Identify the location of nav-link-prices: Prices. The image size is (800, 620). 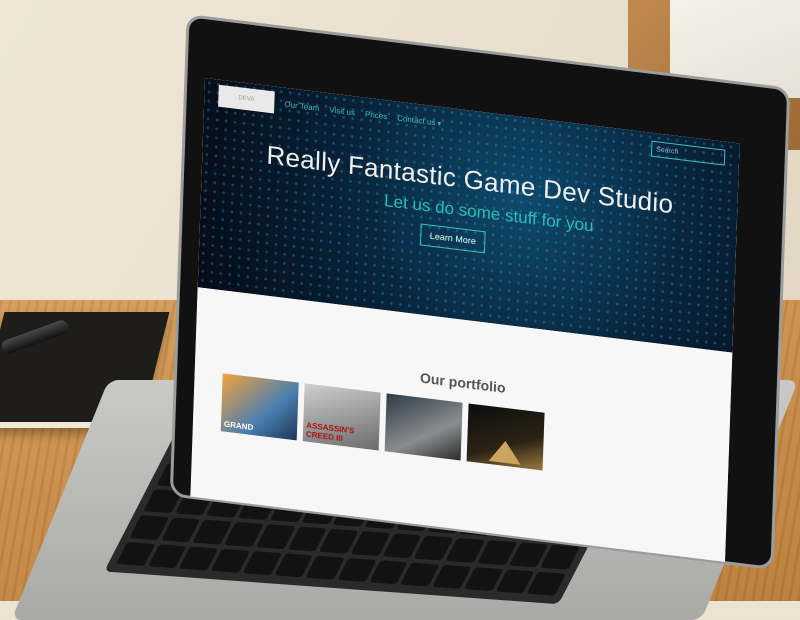
(376, 115).